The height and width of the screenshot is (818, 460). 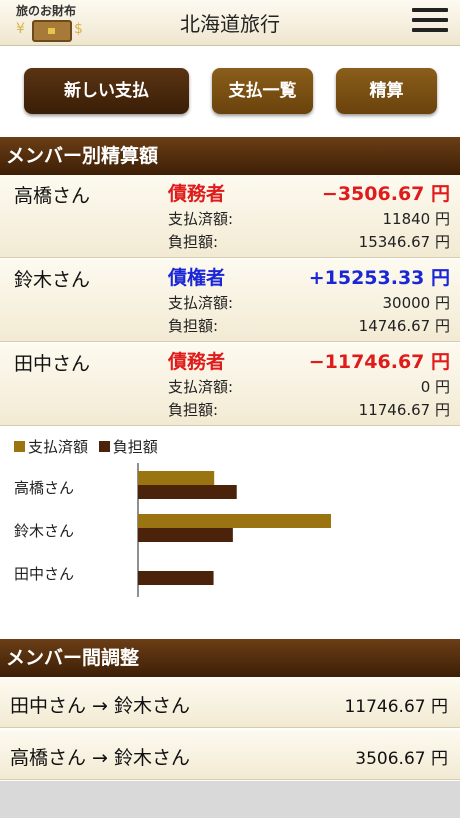 I want to click on paid-amount: 0 円, so click(x=435, y=387).